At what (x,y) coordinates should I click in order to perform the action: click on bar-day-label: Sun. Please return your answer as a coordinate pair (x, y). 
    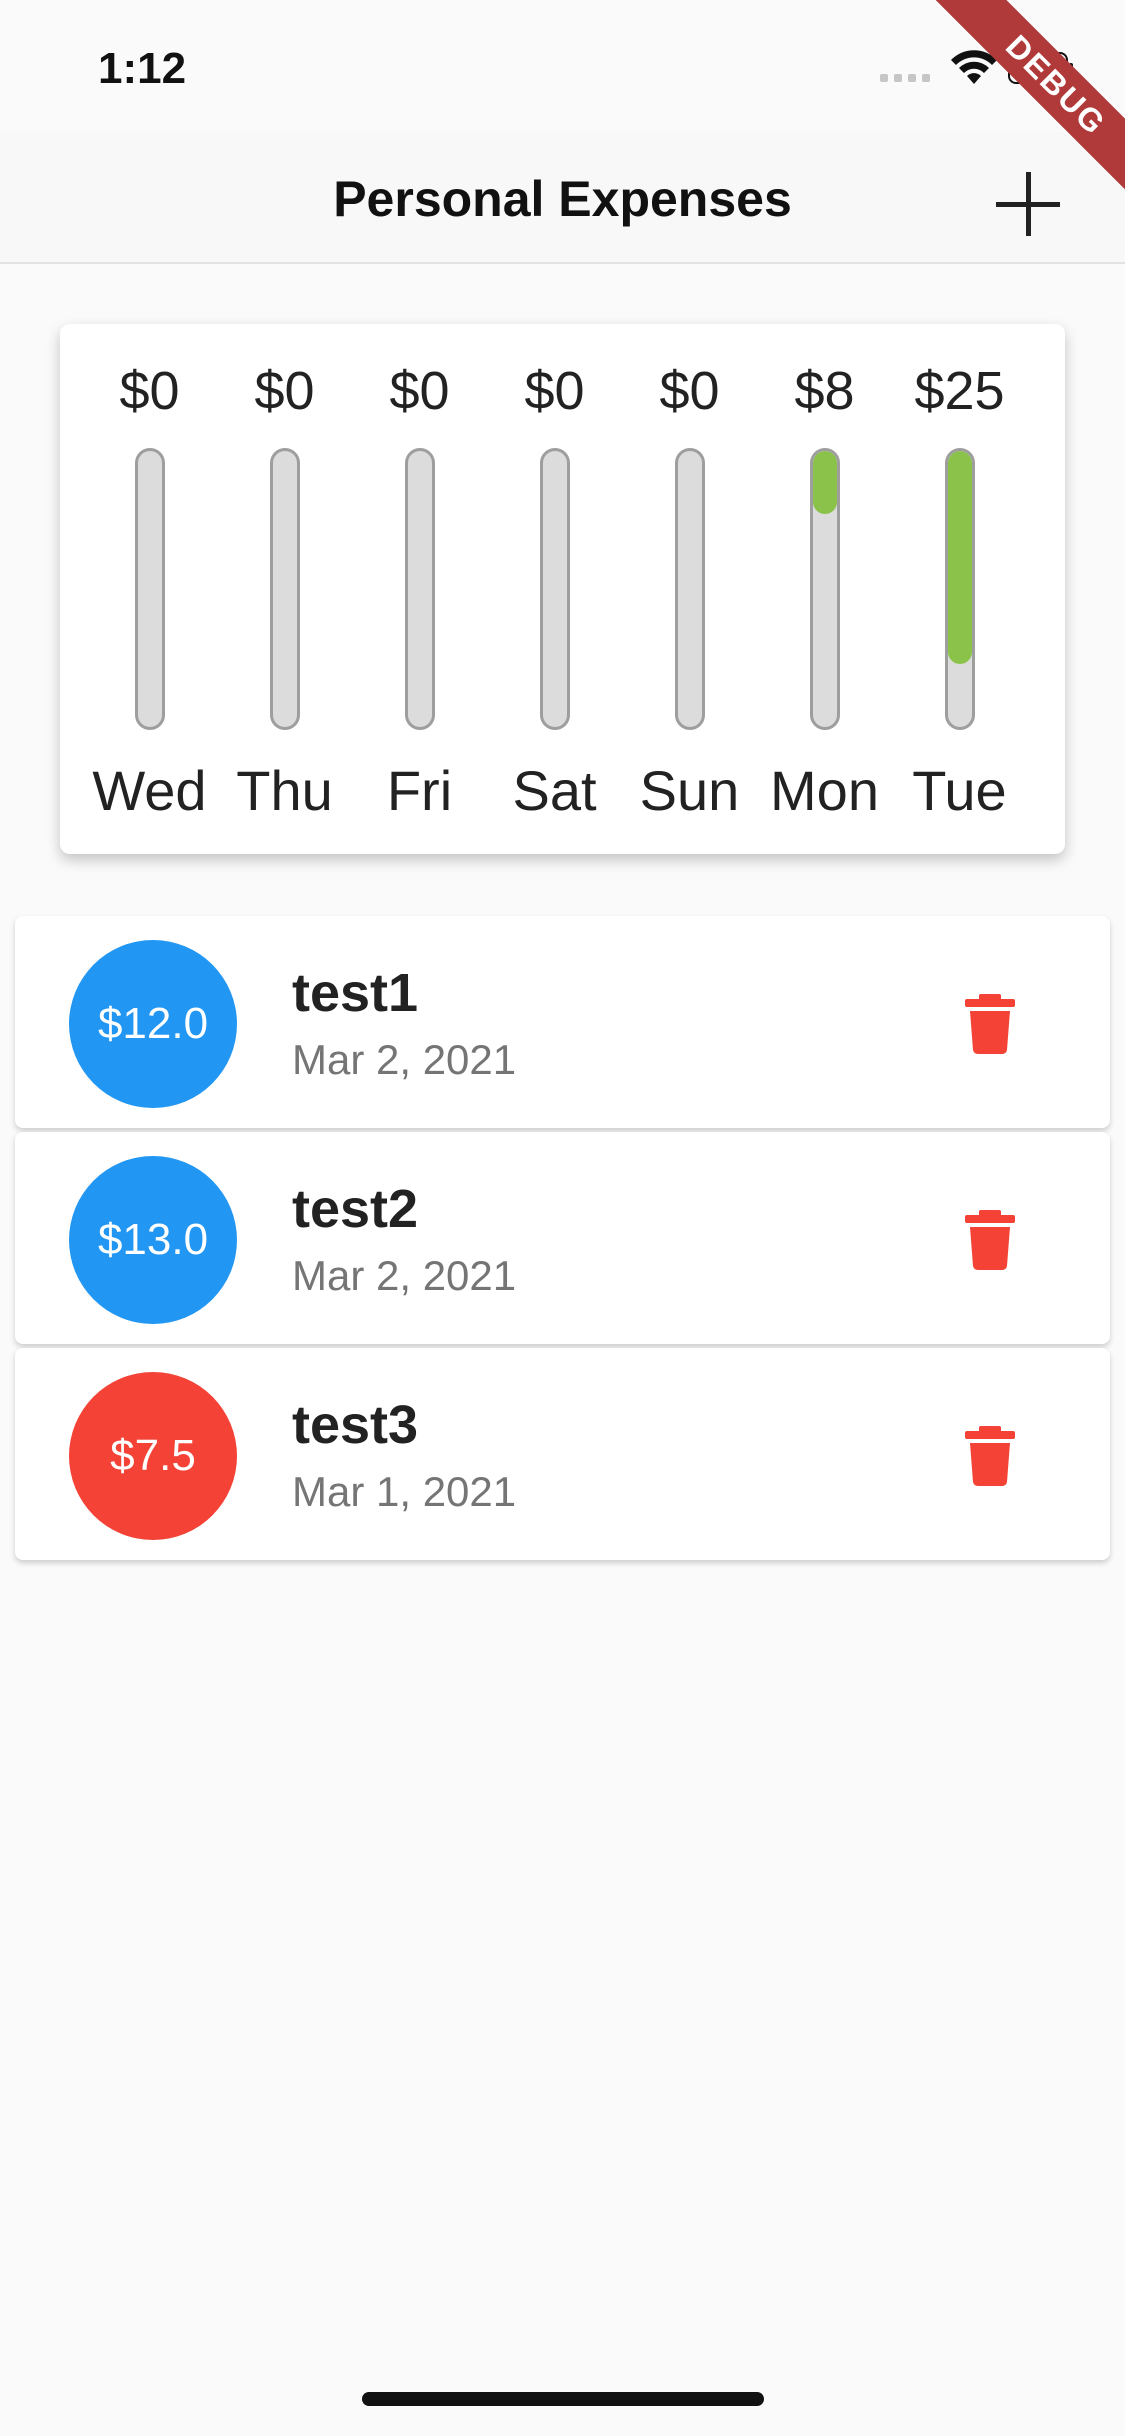
    Looking at the image, I should click on (689, 790).